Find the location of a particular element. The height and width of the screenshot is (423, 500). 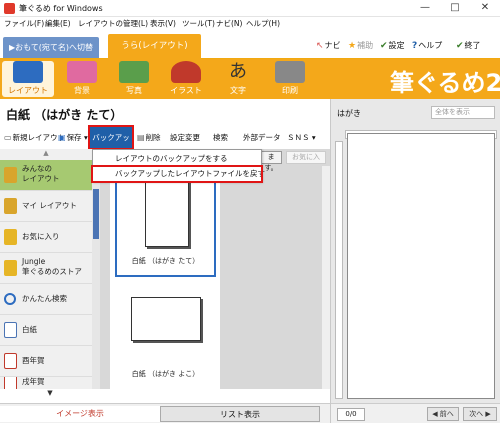

menu-help: ヘルプ(H) is located at coordinates (263, 23).